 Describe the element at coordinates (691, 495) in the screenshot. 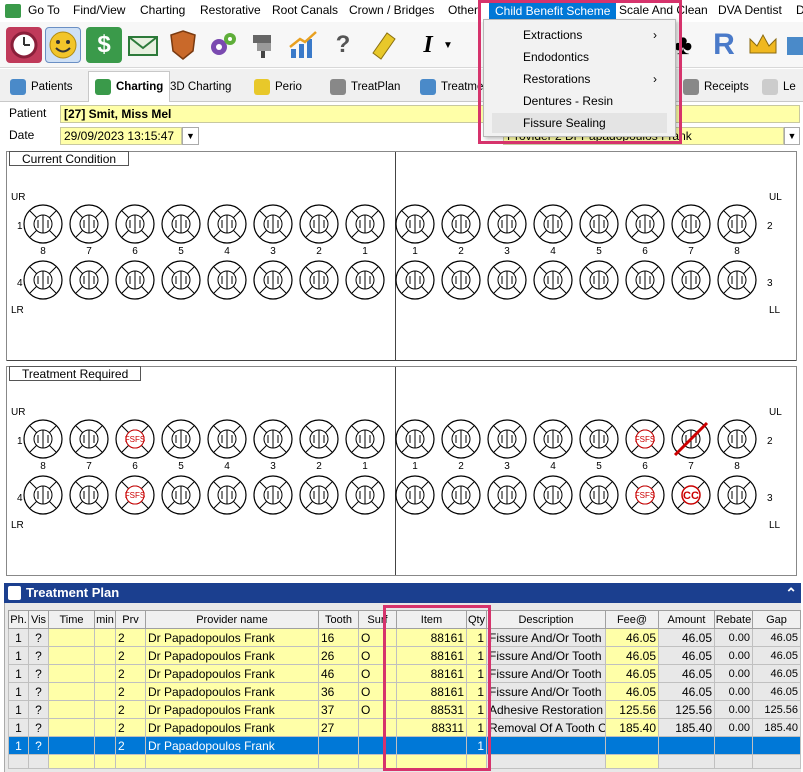

I see `tooth-lower: CC` at that location.